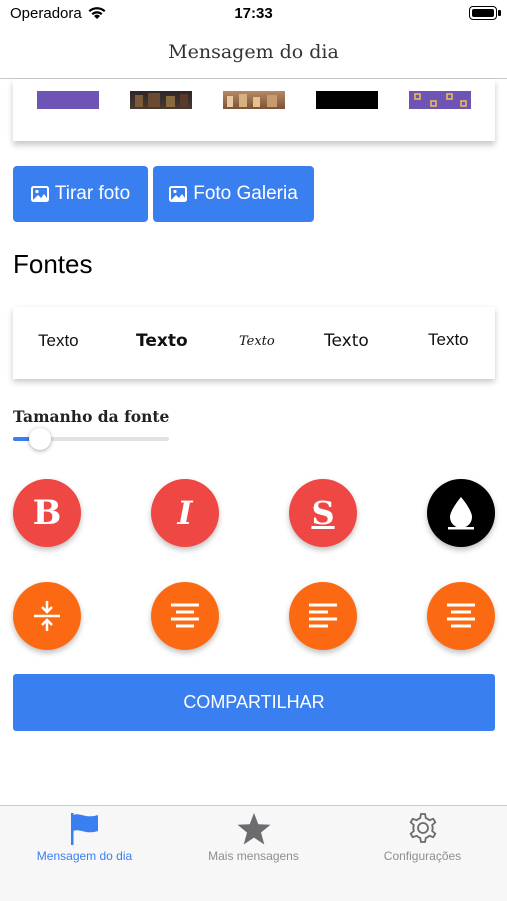 The image size is (507, 901). I want to click on italic-button: I, so click(185, 513).